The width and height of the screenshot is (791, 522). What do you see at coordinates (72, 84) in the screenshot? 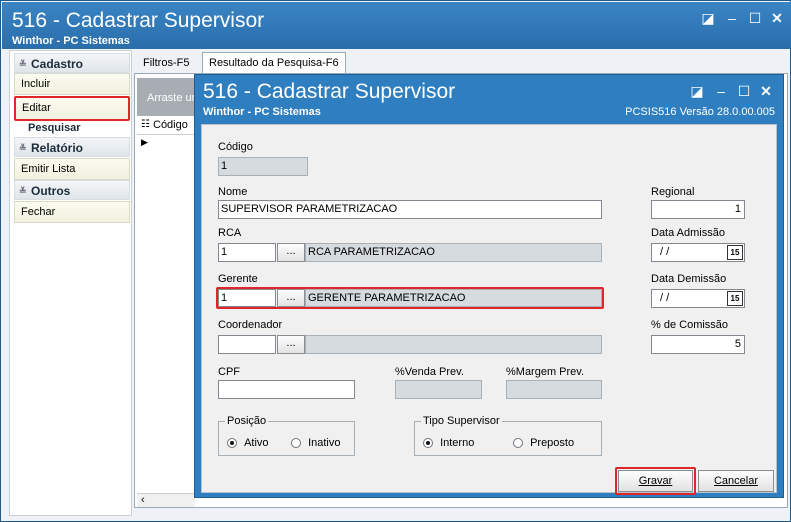
I see `sidebar-item-incluir: Incluir` at bounding box center [72, 84].